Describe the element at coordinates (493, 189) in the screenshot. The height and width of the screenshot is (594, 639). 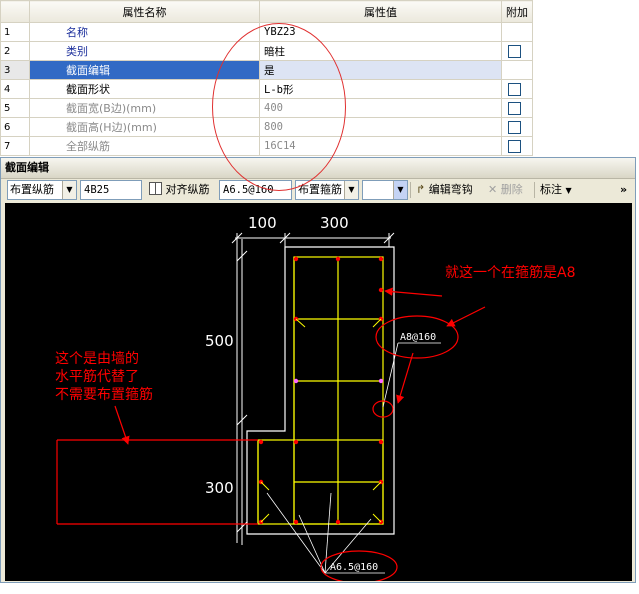
I see `delete-icon: ✕` at that location.